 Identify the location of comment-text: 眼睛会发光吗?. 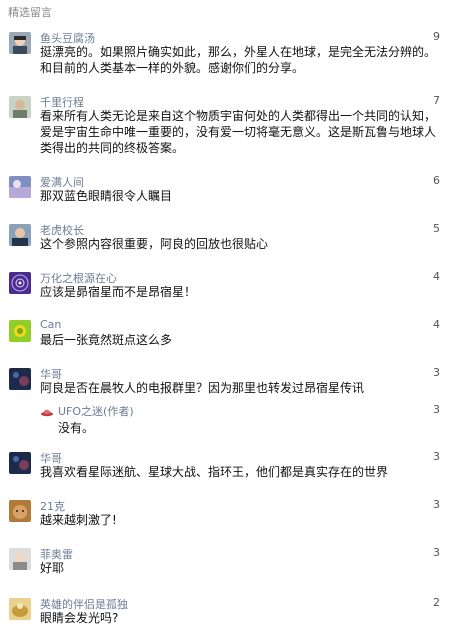
(79, 618).